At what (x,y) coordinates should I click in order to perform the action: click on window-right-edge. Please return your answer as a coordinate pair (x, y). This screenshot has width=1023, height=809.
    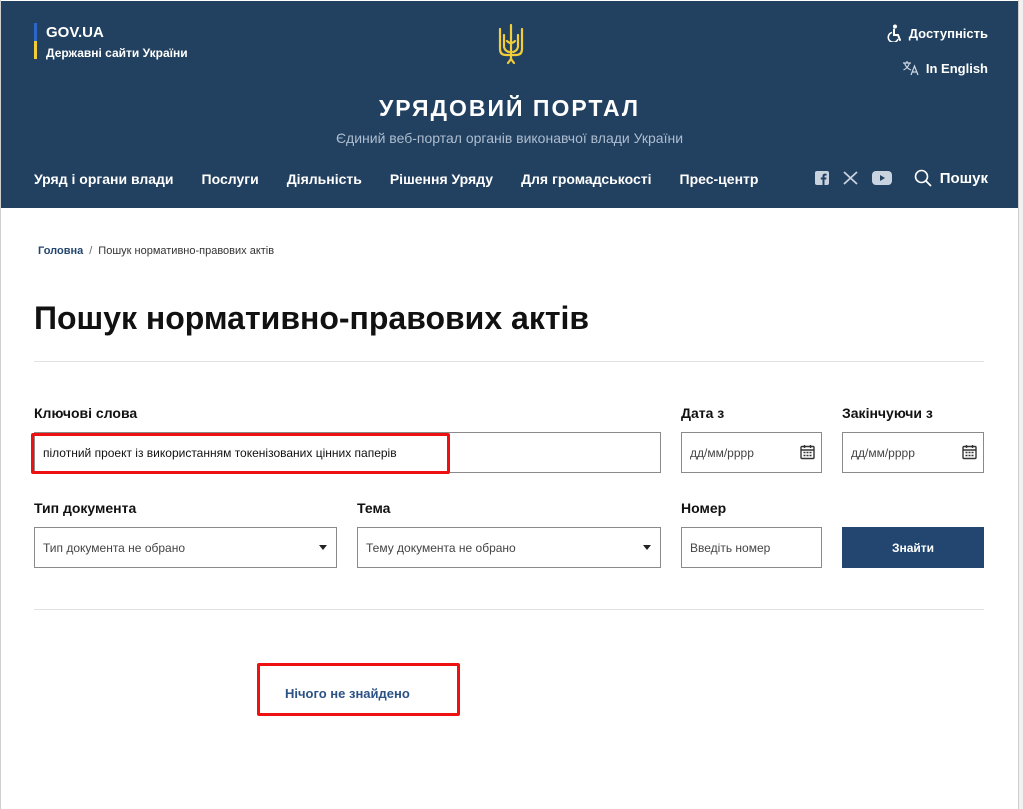
    Looking at the image, I should click on (1020, 404).